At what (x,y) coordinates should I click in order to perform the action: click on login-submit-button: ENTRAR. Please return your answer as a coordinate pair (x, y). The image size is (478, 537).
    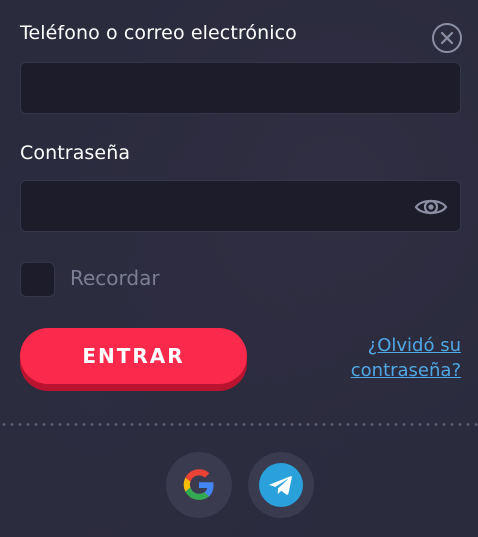
    Looking at the image, I should click on (133, 356).